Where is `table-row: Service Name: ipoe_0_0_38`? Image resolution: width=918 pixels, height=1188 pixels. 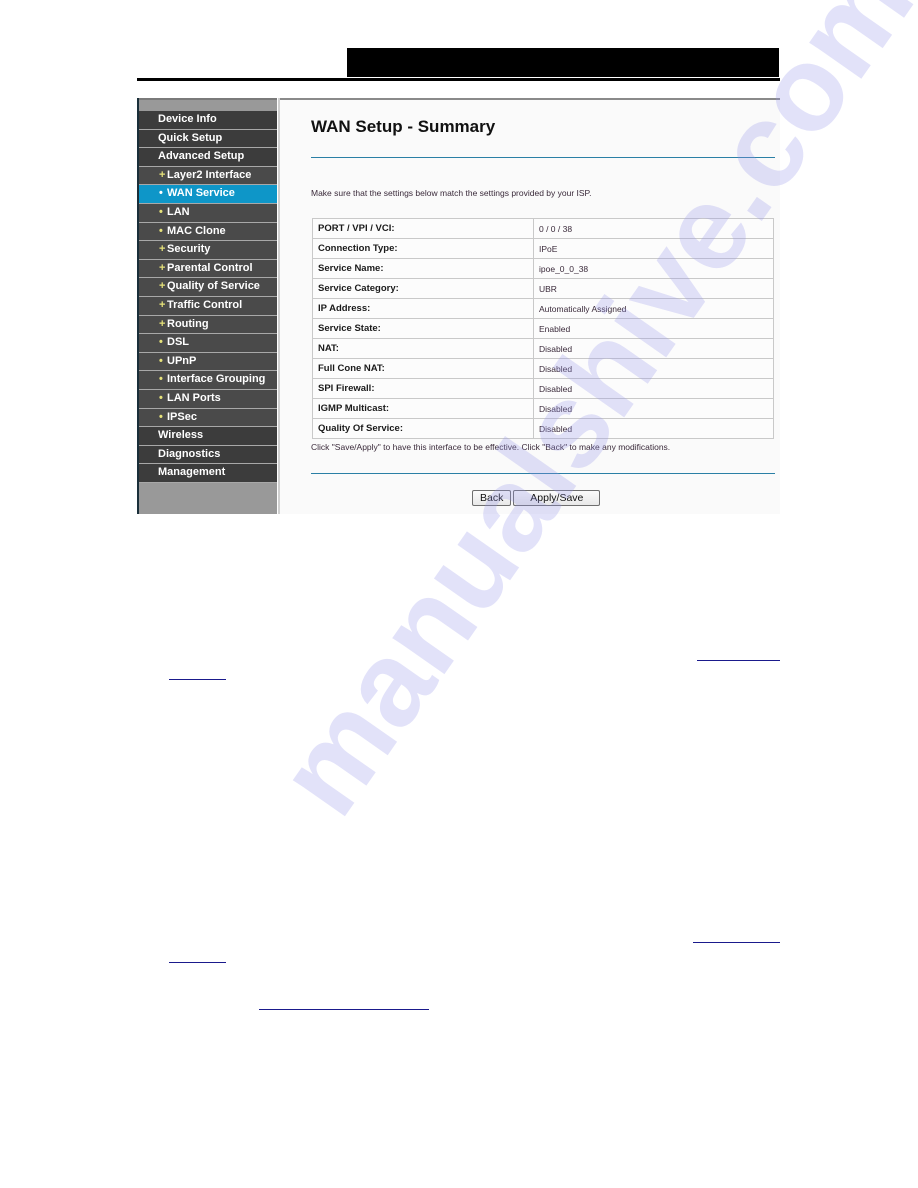 table-row: Service Name: ipoe_0_0_38 is located at coordinates (543, 268).